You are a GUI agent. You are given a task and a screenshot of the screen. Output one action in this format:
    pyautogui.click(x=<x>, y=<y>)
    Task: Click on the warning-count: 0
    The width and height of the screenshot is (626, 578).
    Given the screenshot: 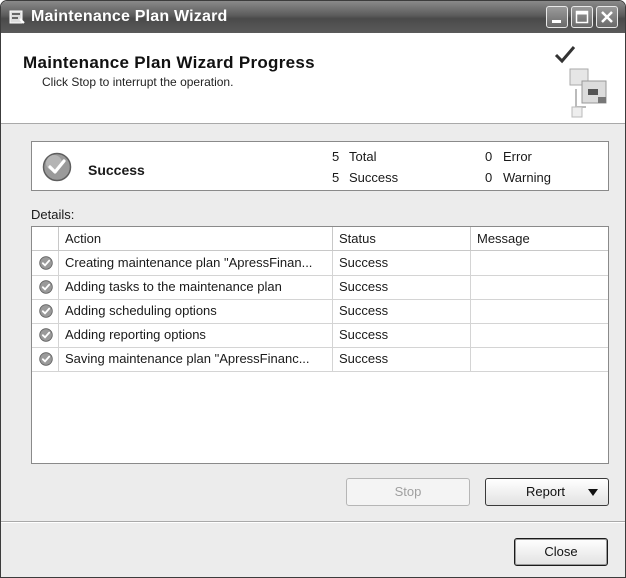 What is the action you would take?
    pyautogui.click(x=489, y=177)
    